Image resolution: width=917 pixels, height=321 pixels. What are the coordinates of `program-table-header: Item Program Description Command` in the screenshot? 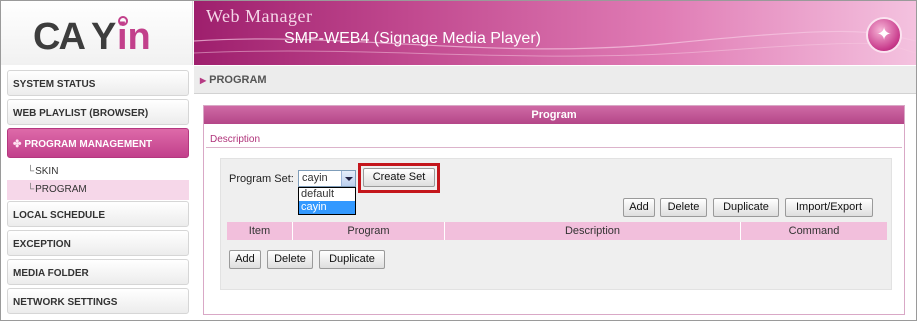 It's located at (557, 231).